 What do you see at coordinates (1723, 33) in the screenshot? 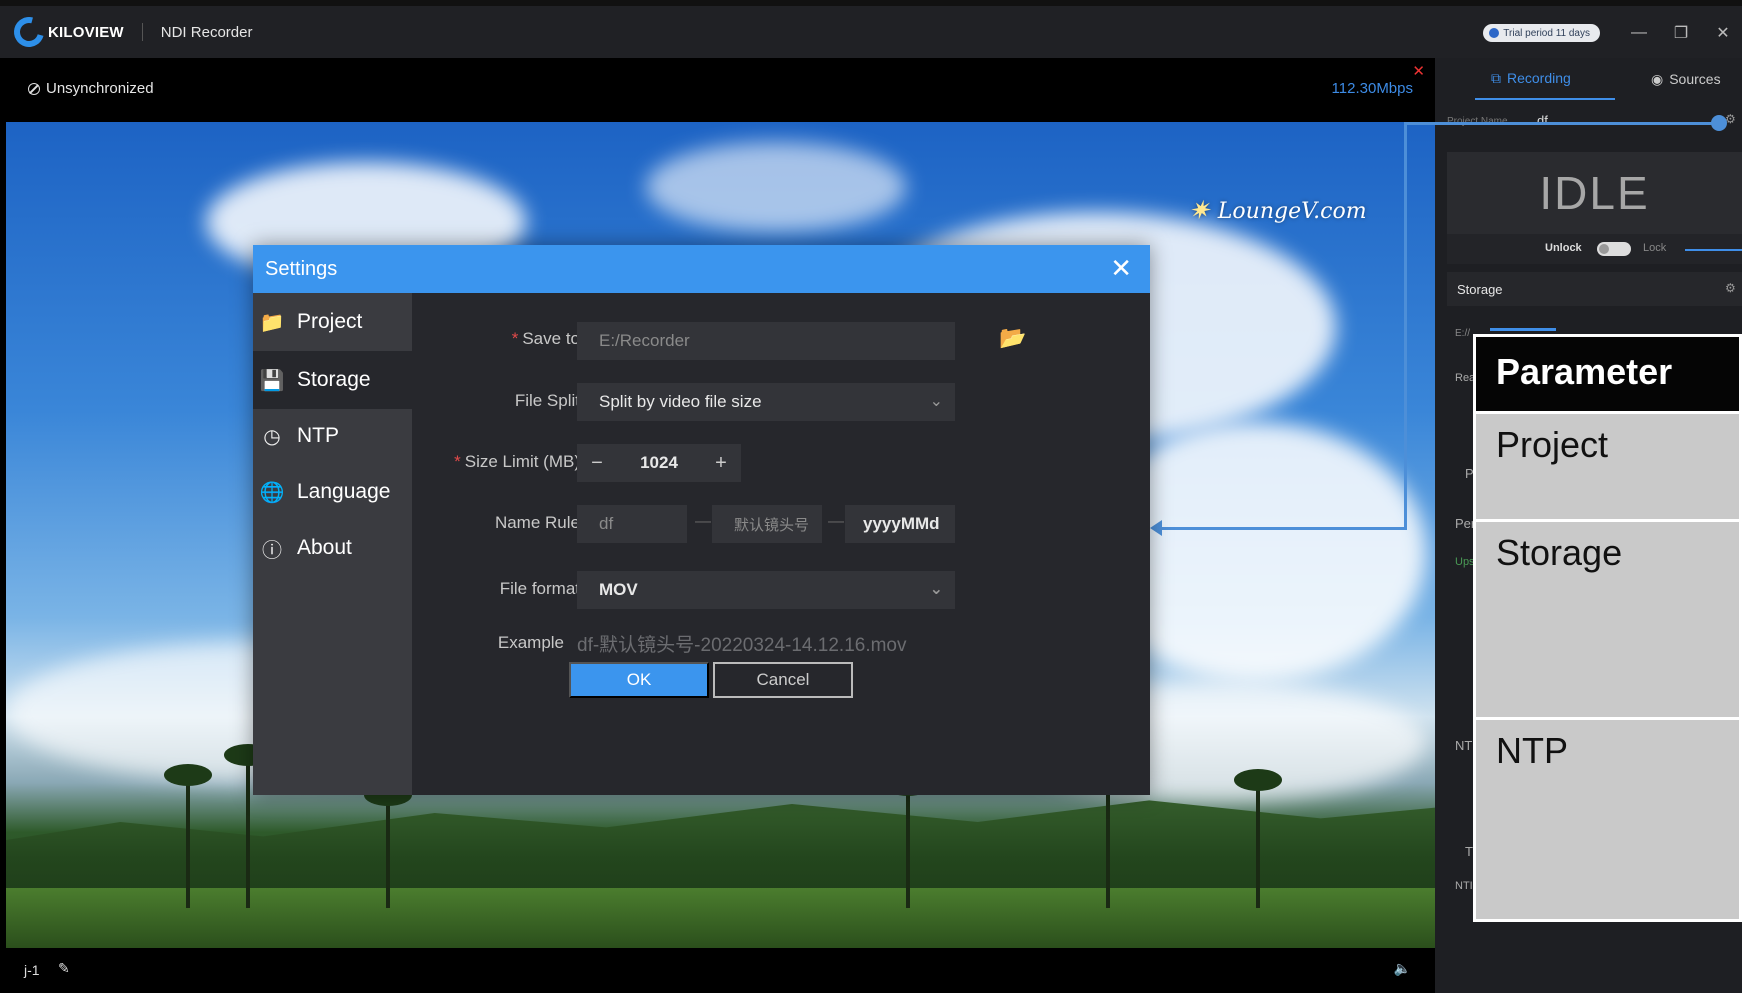
I see `window-close-button: ✕` at bounding box center [1723, 33].